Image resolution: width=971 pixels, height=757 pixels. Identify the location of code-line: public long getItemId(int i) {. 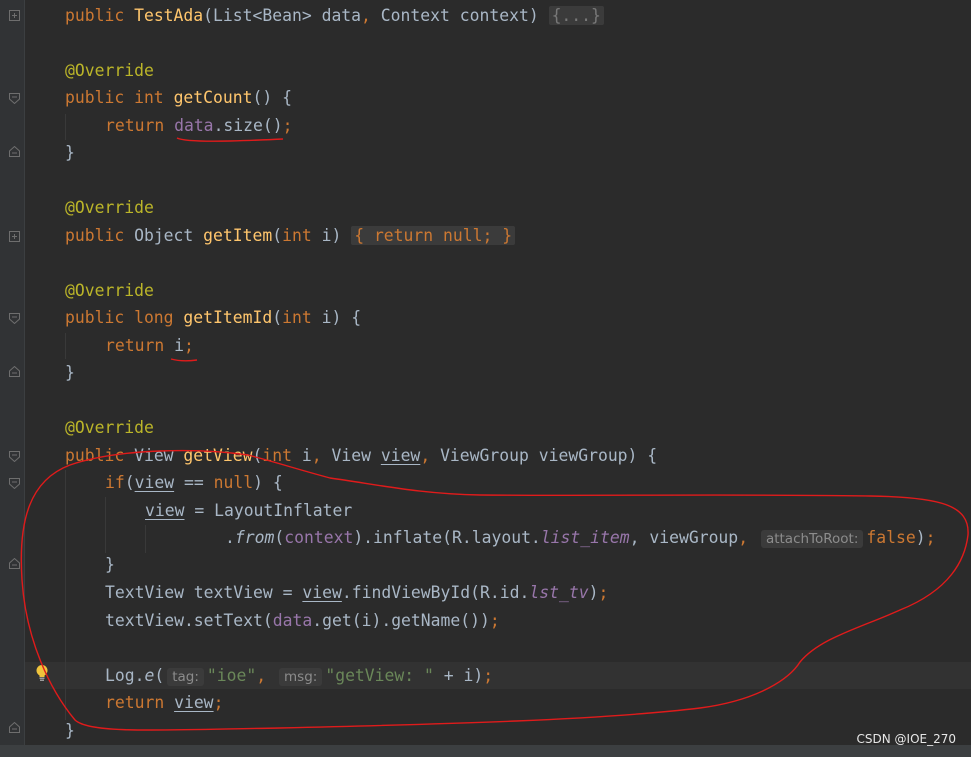
(213, 317).